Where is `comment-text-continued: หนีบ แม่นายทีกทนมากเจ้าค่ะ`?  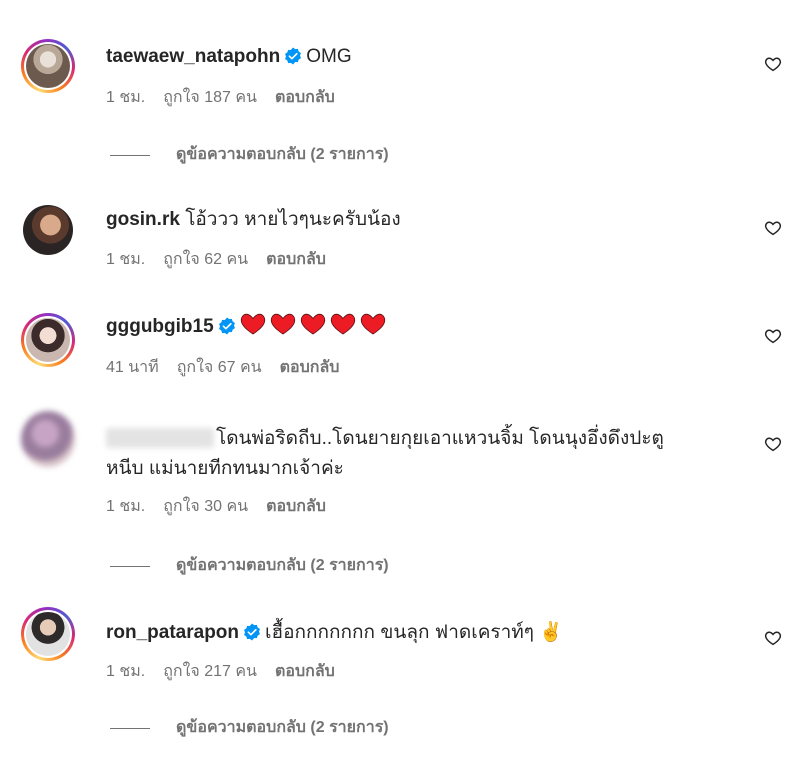
comment-text-continued: หนีบ แม่นายทีกทนมากเจ้าค่ะ is located at coordinates (225, 468).